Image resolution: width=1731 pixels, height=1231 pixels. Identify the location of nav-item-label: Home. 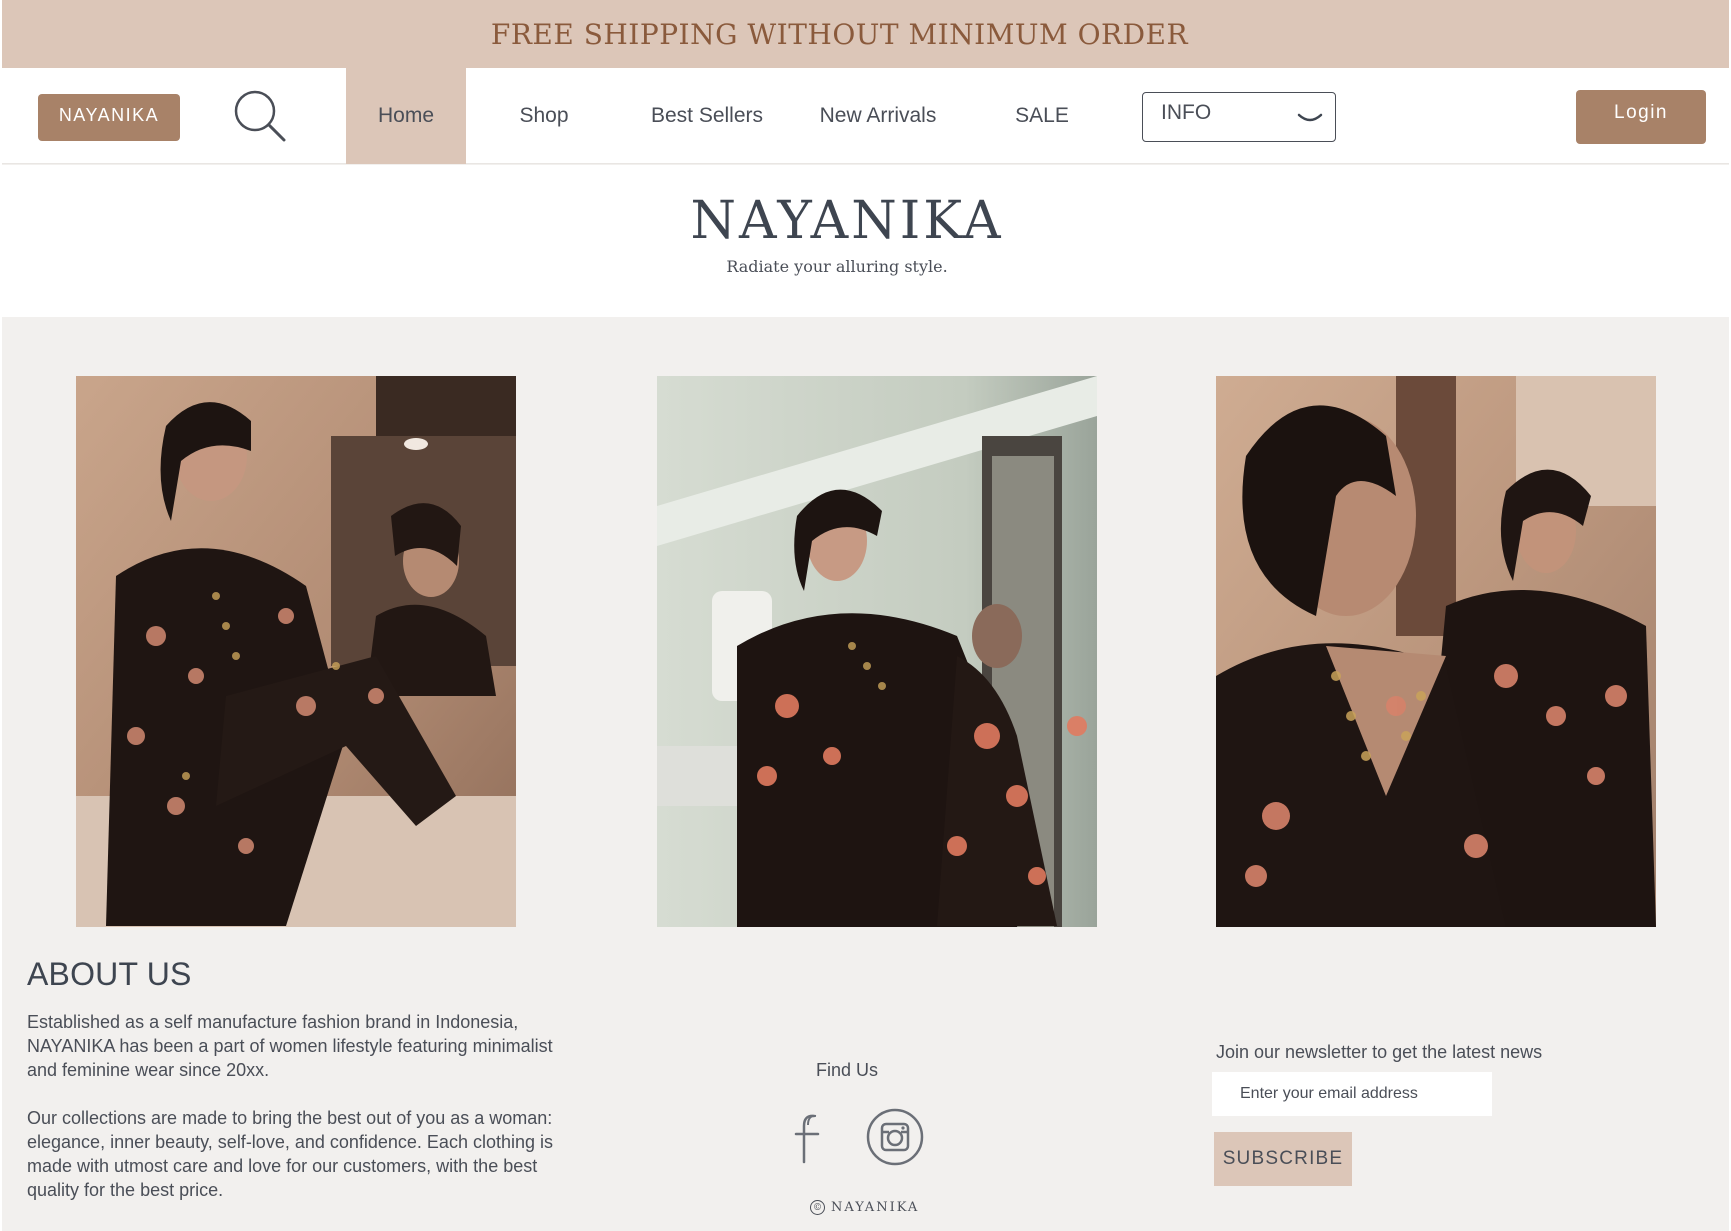
(406, 115).